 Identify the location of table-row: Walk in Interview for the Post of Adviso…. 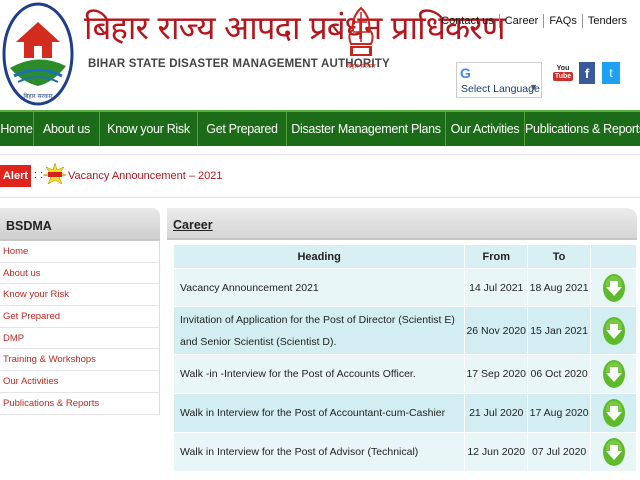
(404, 452).